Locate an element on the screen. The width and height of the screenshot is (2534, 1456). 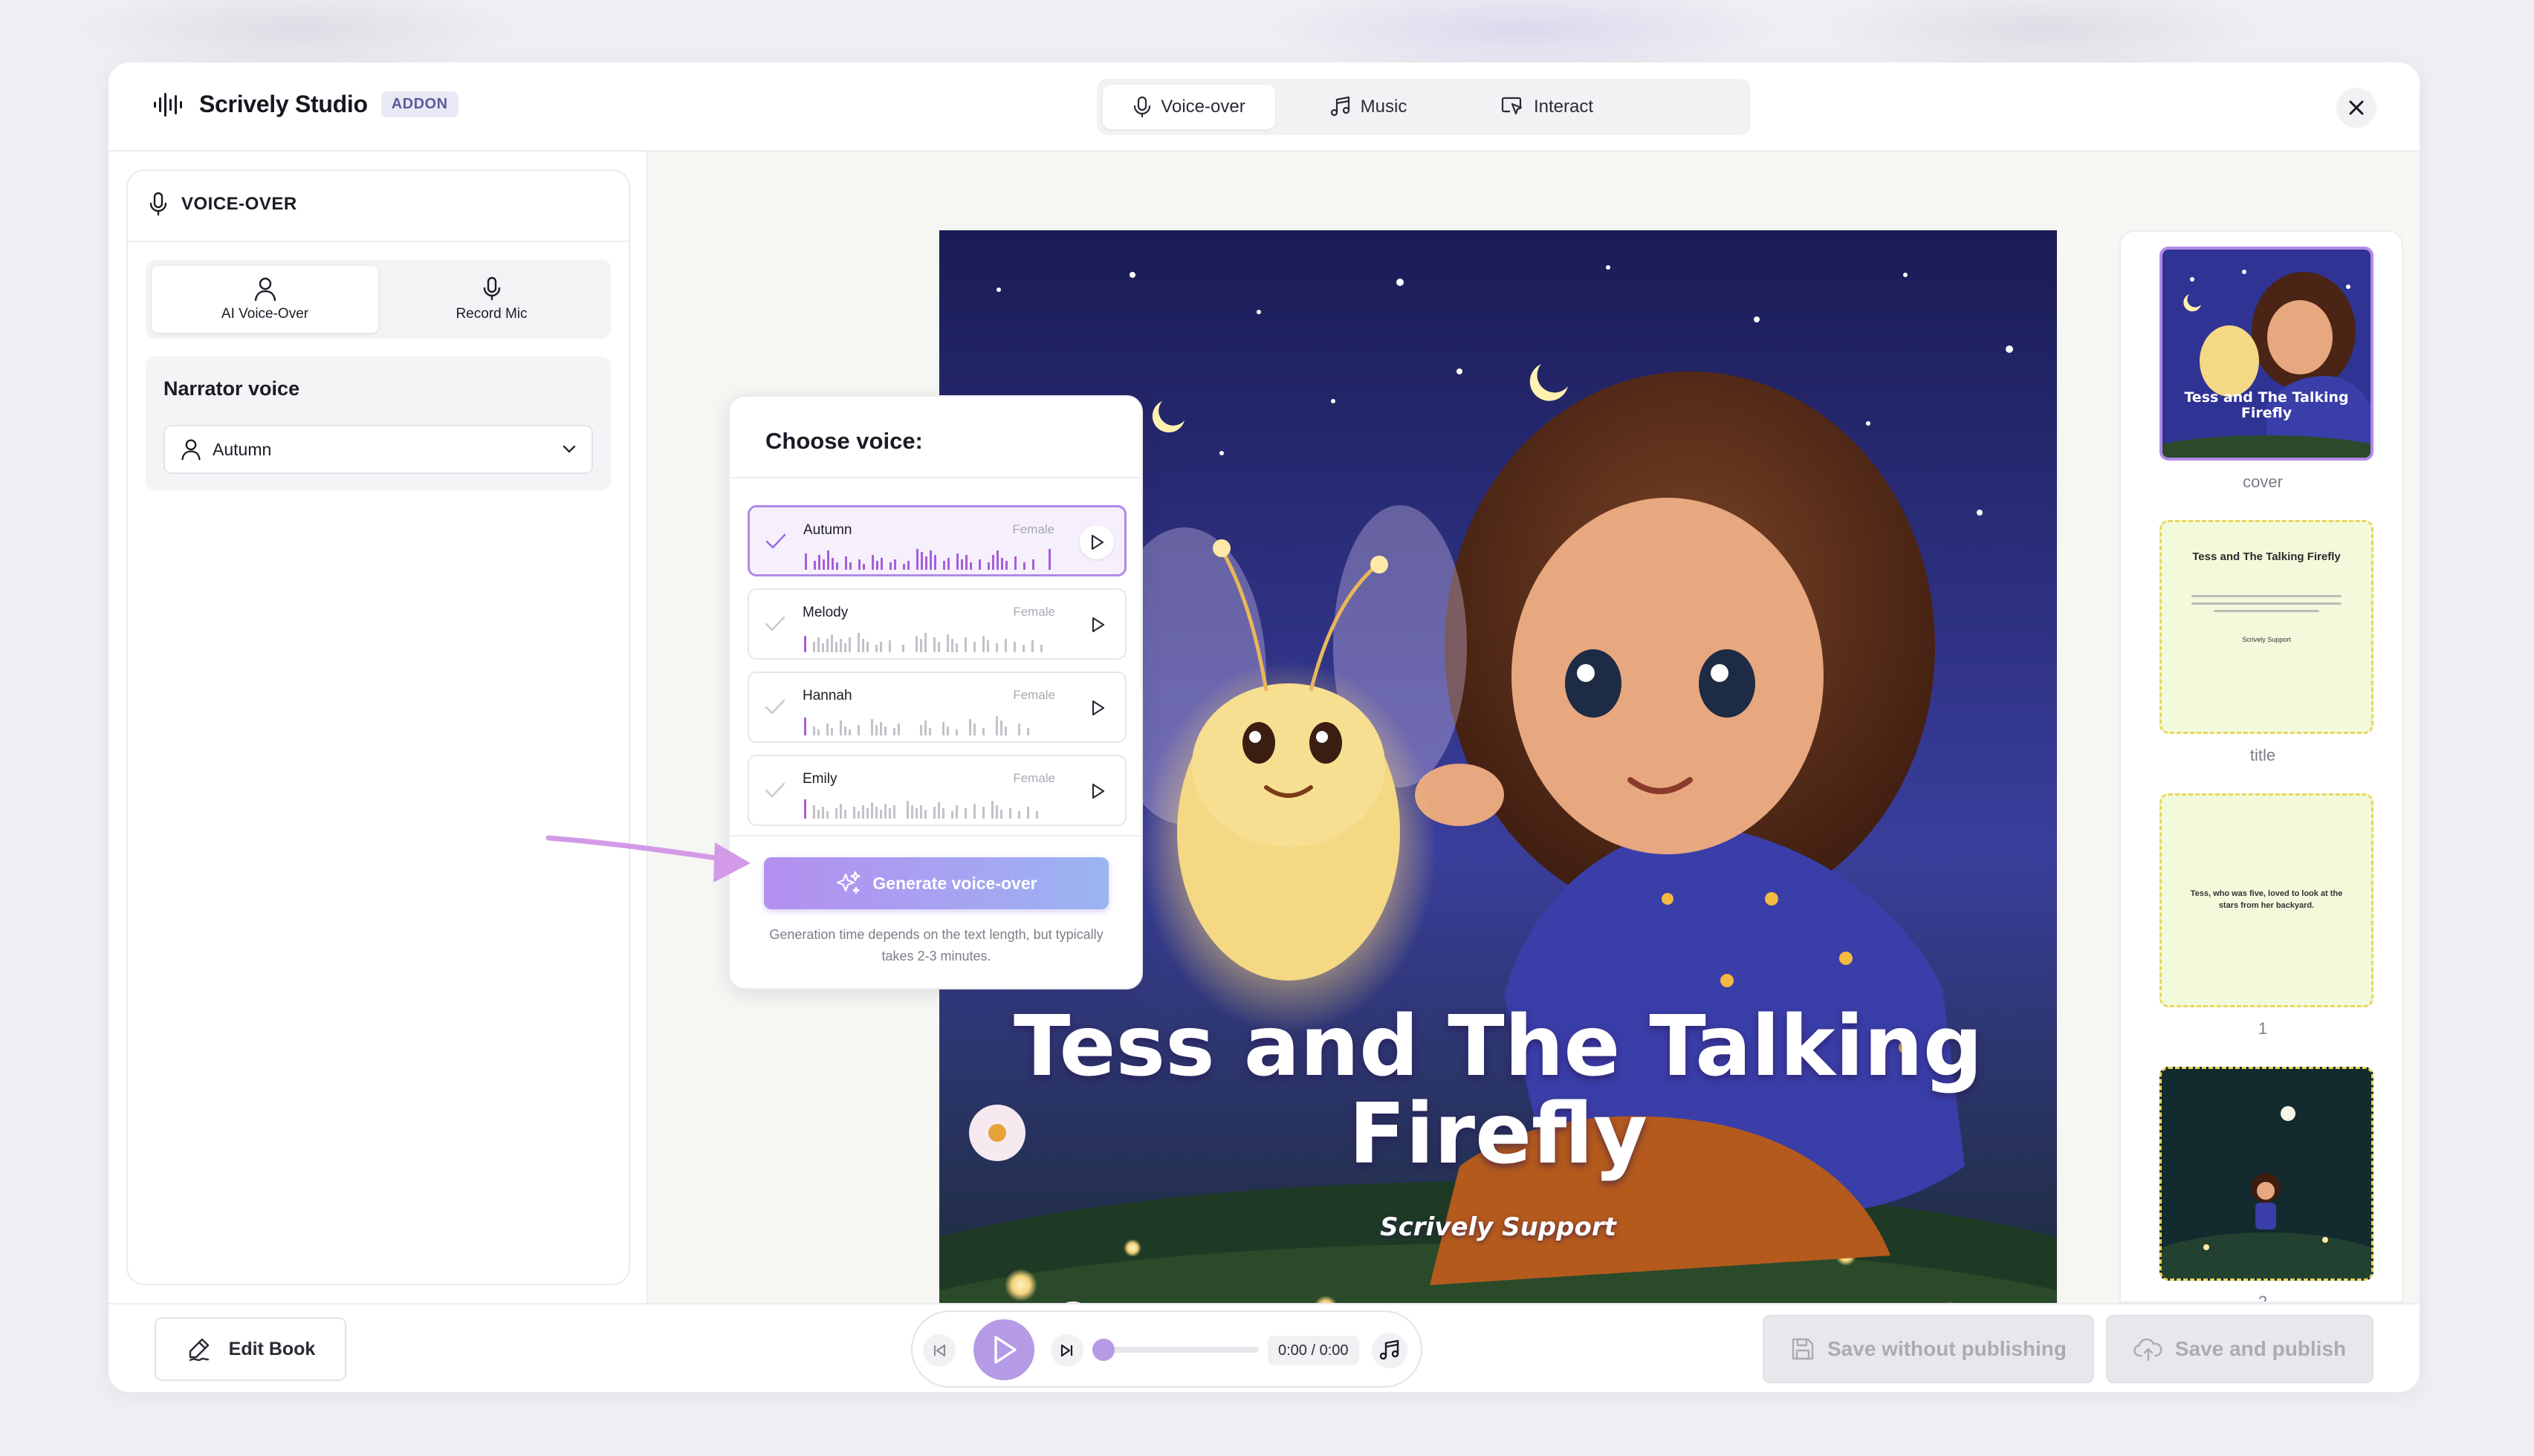
close-icon is located at coordinates (2356, 108).